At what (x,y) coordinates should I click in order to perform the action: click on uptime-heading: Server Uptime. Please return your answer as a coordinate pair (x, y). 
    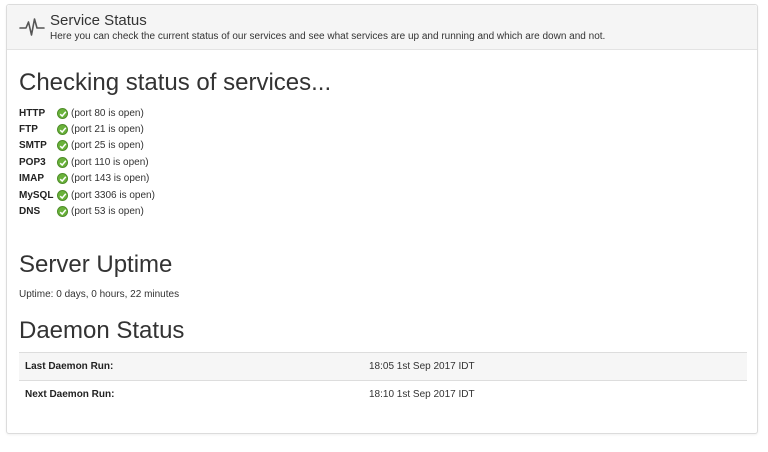
    Looking at the image, I should click on (96, 264).